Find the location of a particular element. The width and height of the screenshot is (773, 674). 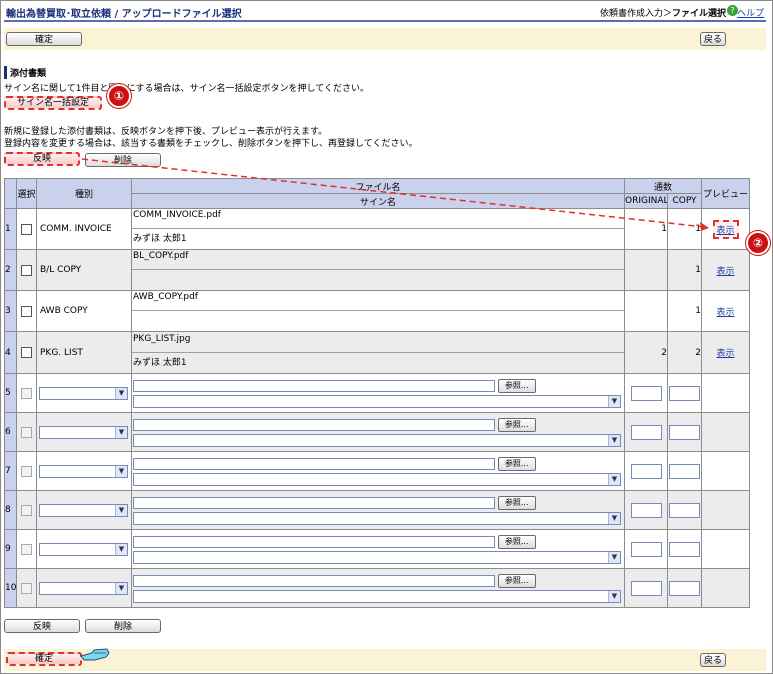

table-row-empty: 9 ▼ 参照... ▼ is located at coordinates (377, 549).